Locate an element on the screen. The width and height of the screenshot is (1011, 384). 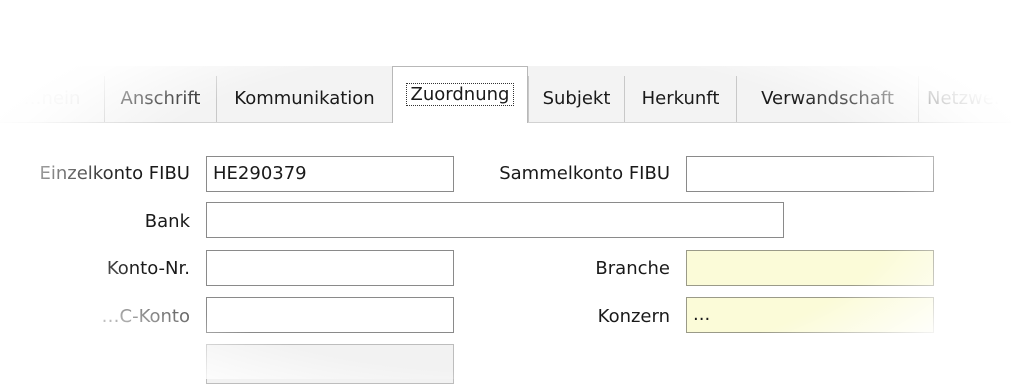
tab-label: …nein is located at coordinates (52, 98).